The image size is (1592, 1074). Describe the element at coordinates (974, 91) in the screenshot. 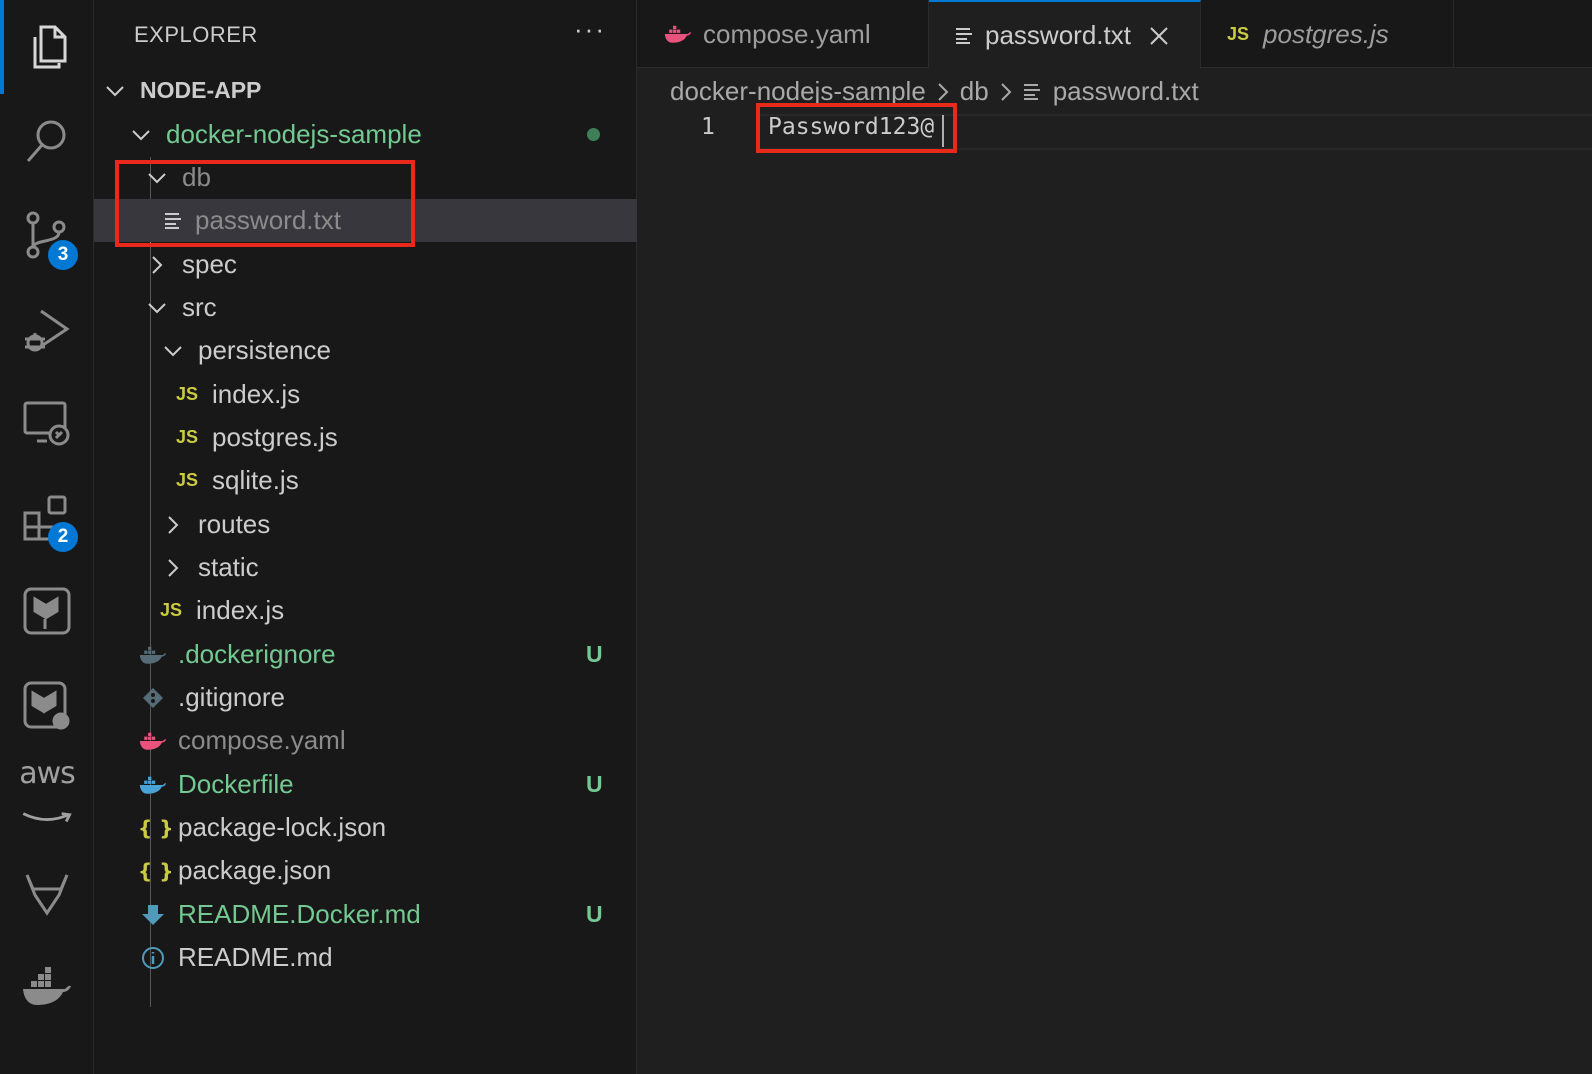

I see `breadcrumb-item: db` at that location.